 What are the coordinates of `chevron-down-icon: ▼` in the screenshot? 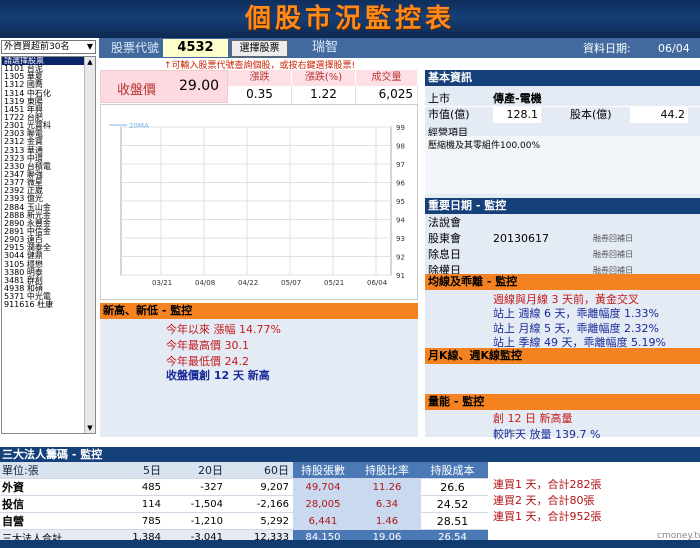 It's located at (90, 47).